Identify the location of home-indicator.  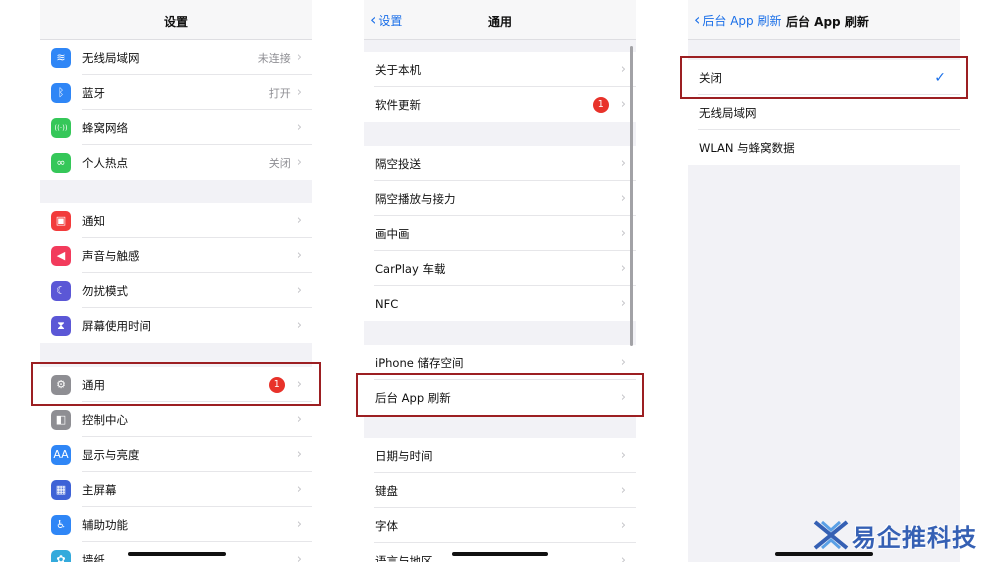
(177, 554).